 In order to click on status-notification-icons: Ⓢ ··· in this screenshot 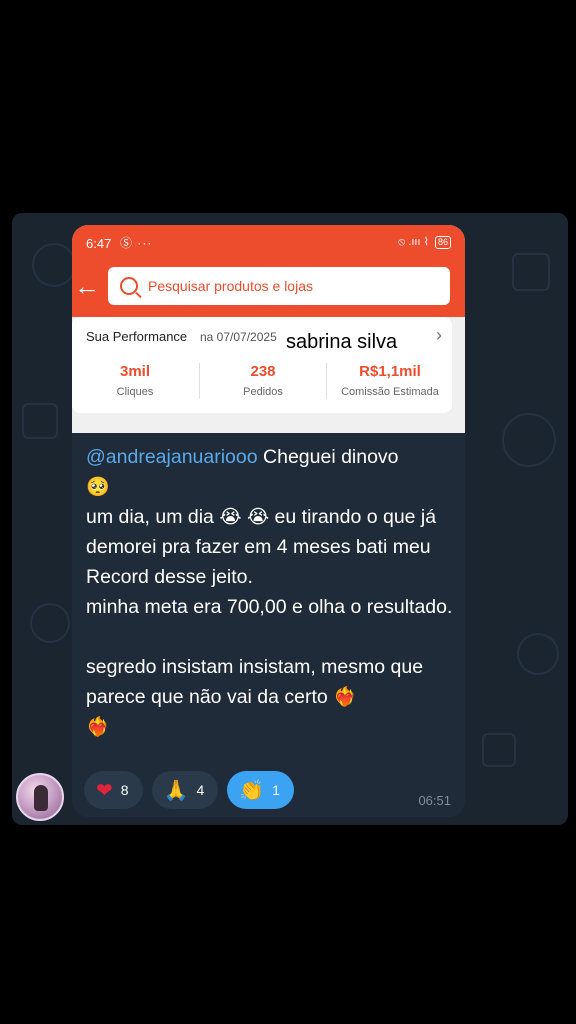, I will do `click(136, 243)`.